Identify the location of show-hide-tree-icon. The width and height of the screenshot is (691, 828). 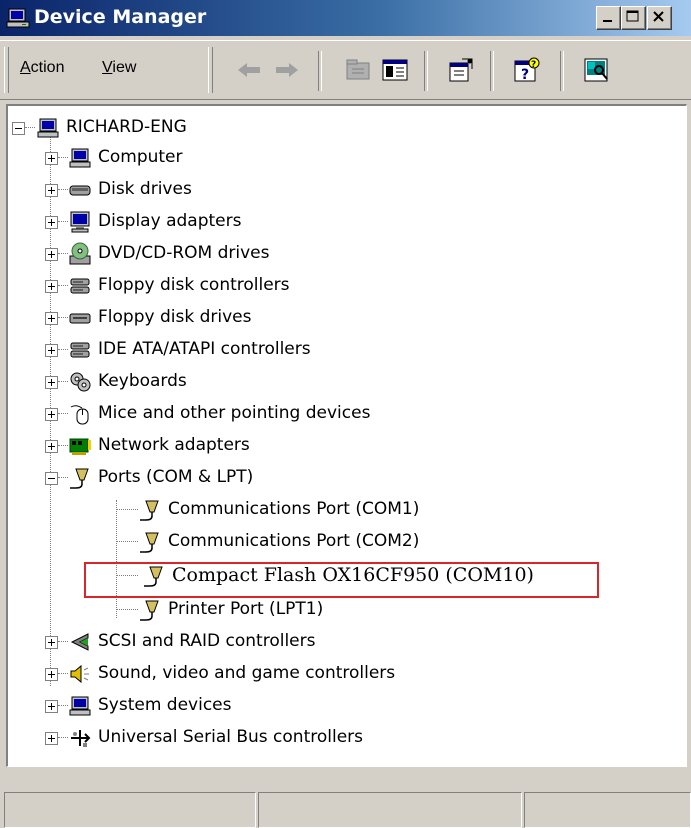
(395, 70).